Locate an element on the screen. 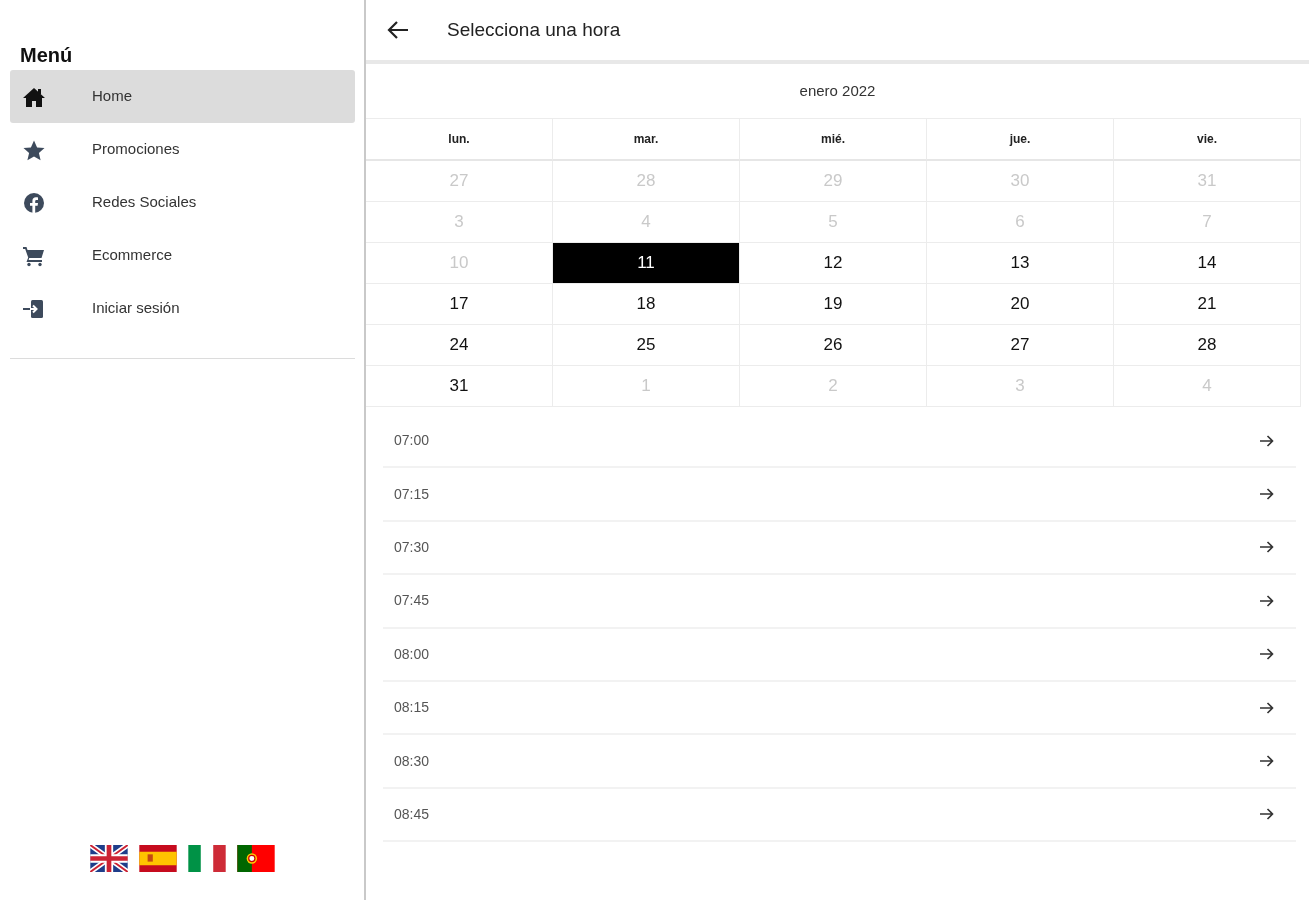 The height and width of the screenshot is (900, 1309). calendar-day: 21 is located at coordinates (1207, 304).